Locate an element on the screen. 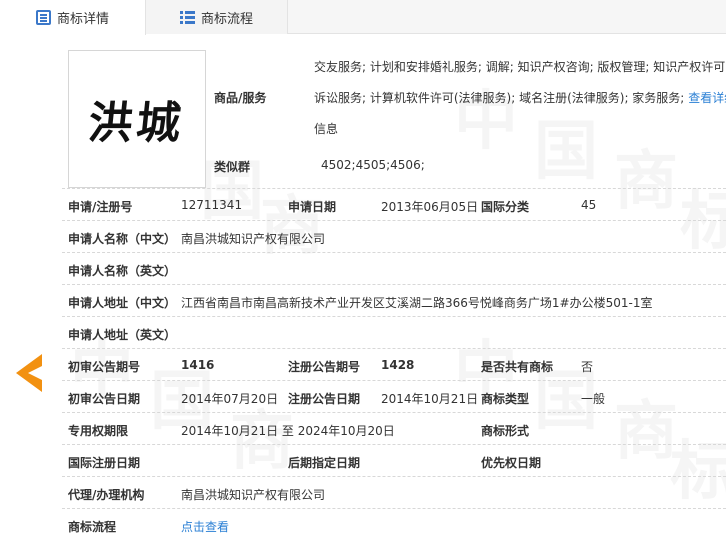  trademark-flow-label: 商标流程 is located at coordinates (92, 527).